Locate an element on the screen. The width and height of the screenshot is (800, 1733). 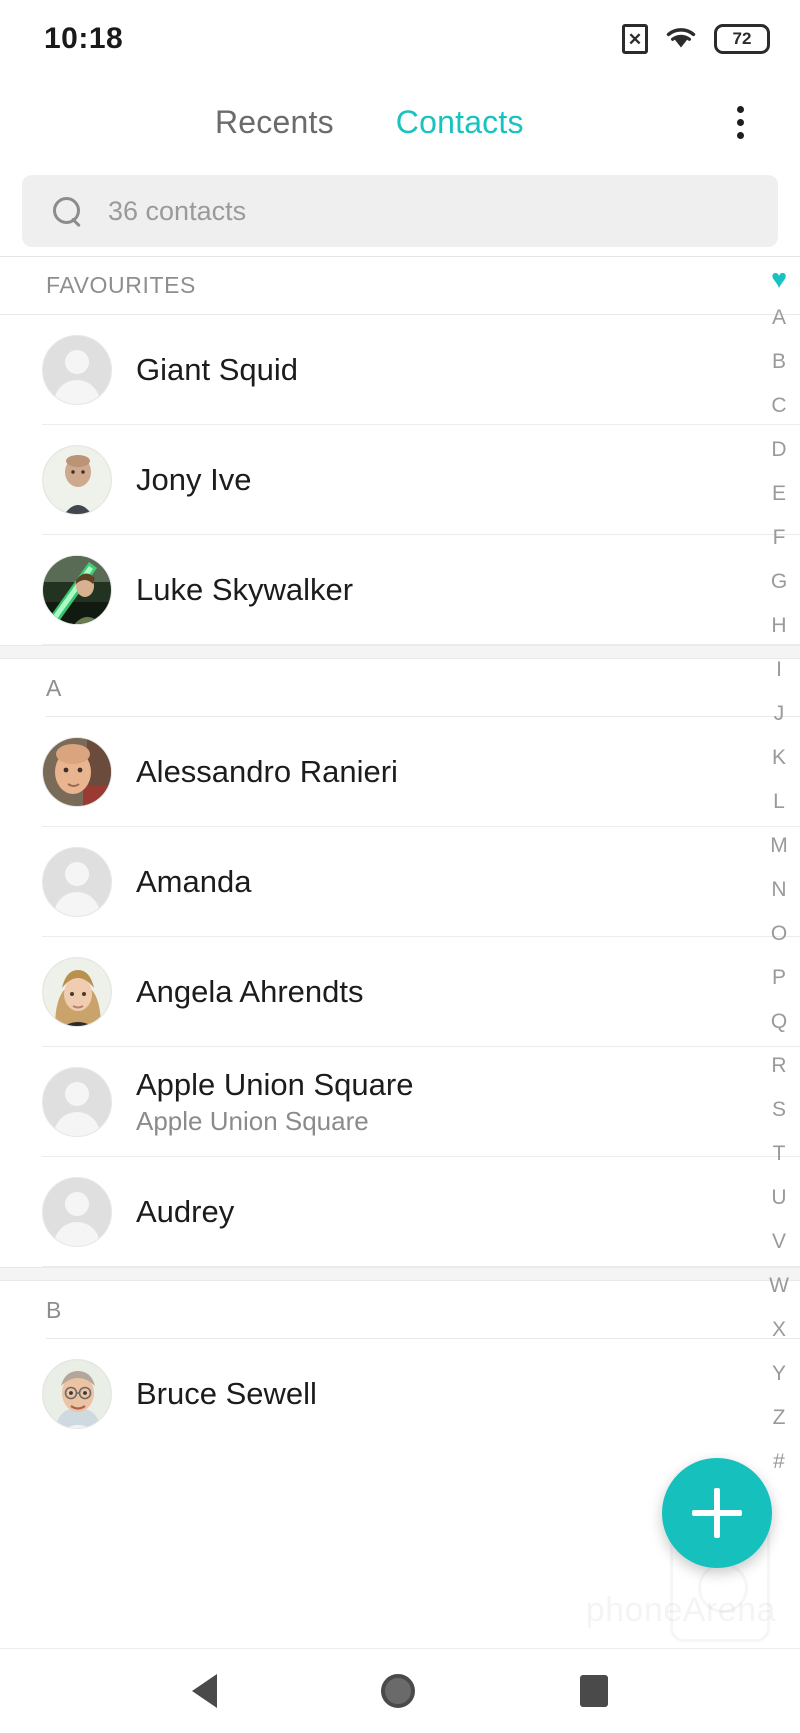
index-letter-b: B is located at coordinates (779, 361).